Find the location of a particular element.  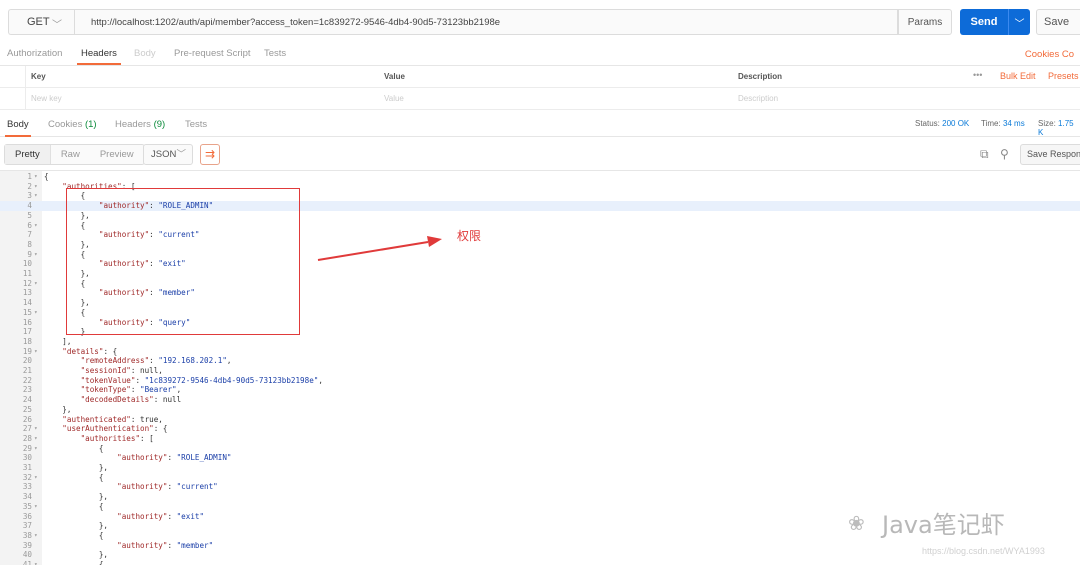

send-dropdown-button: ﹀ is located at coordinates (1019, 22).